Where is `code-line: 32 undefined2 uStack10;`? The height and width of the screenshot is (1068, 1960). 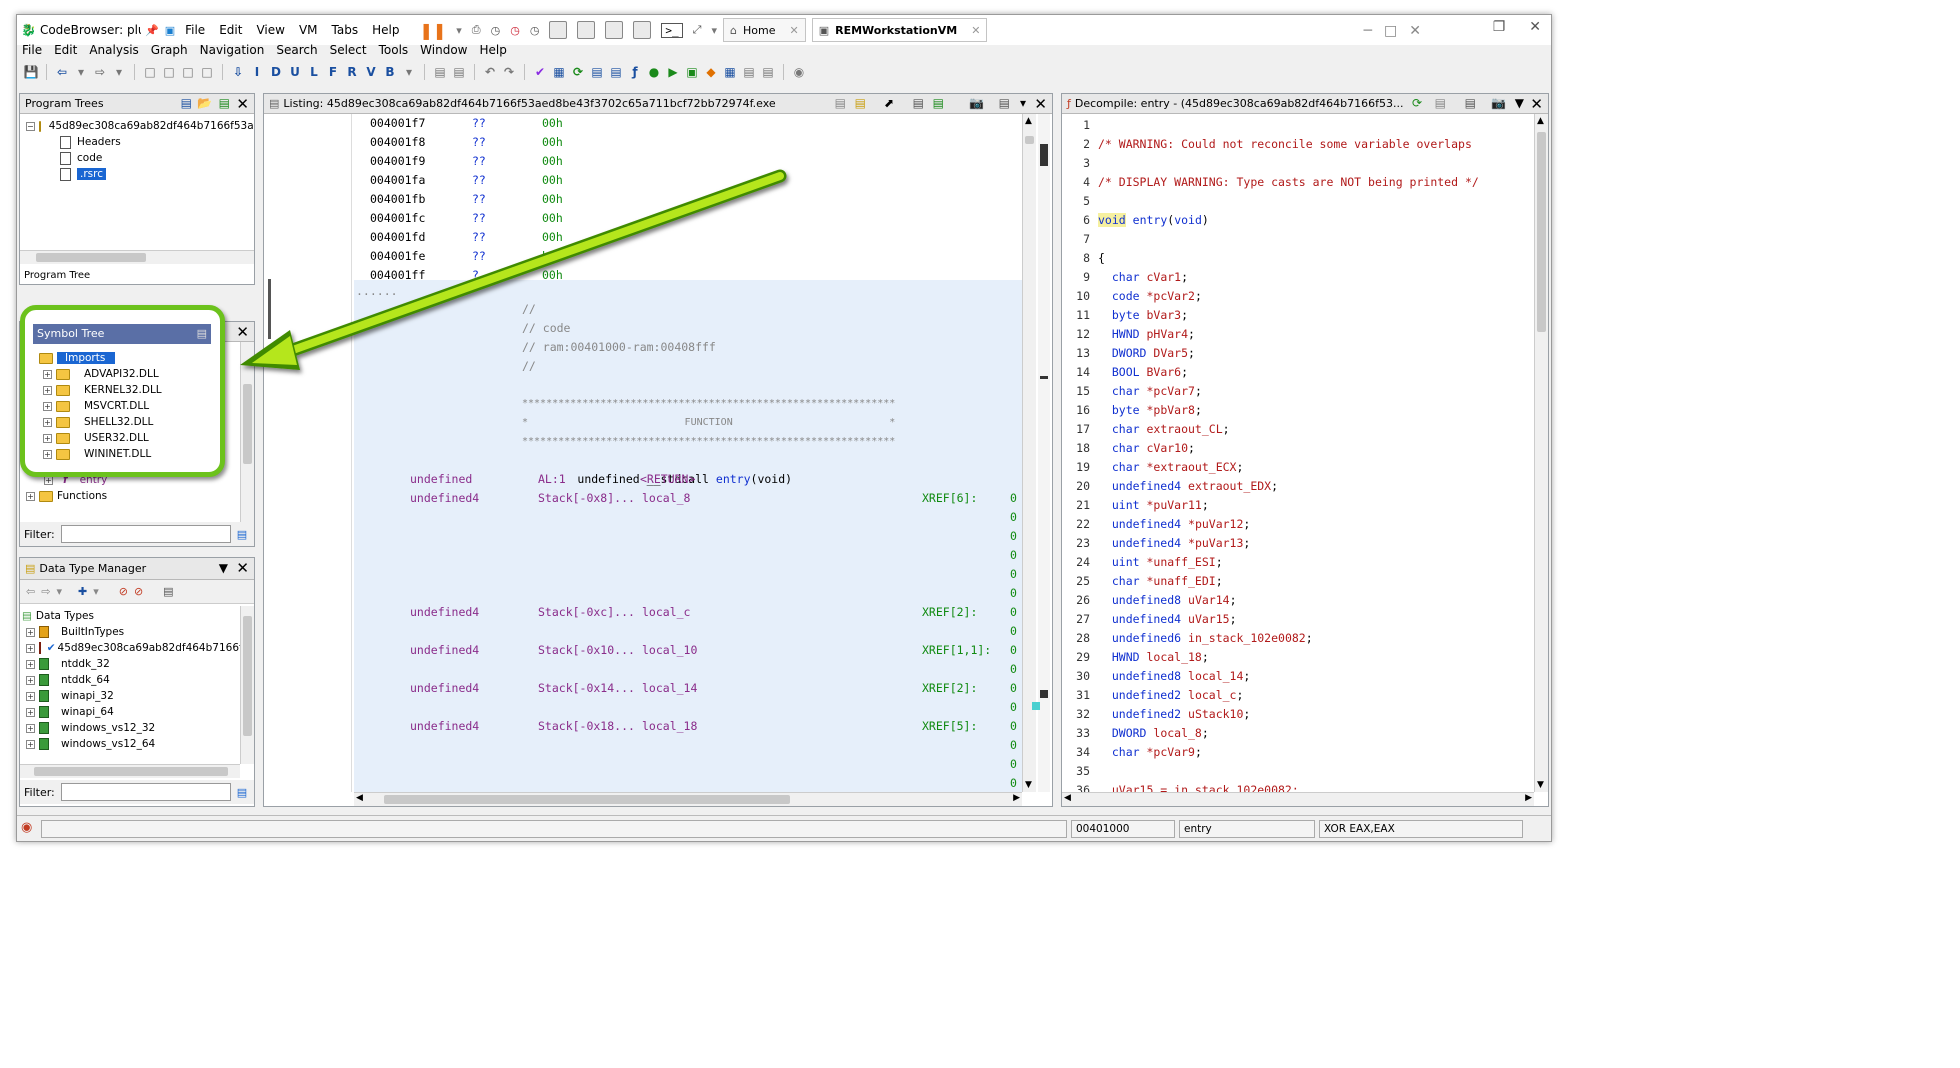
code-line: 32 undefined2 uStack10; is located at coordinates (1297, 714).